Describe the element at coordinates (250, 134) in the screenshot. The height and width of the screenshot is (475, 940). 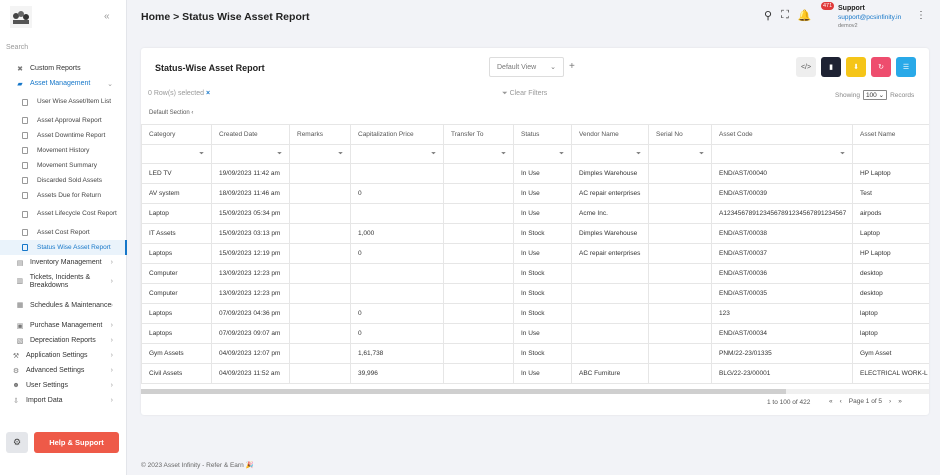
I see `column-header: Created Date` at that location.